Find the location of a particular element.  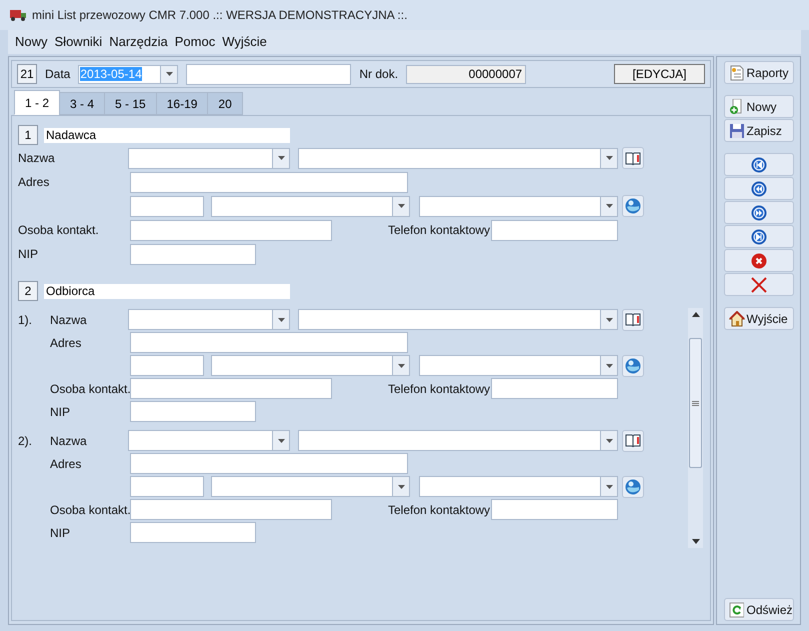

tab: 16-19 is located at coordinates (182, 103).